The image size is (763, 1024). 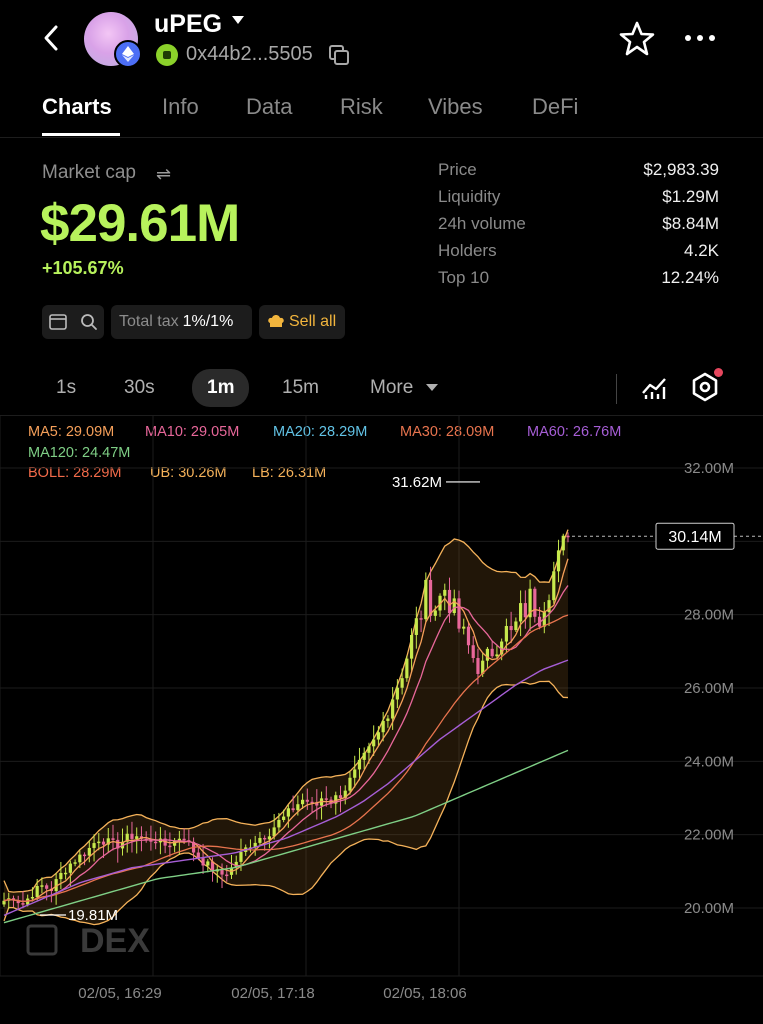 What do you see at coordinates (208, 321) in the screenshot?
I see `total-tax-value: 1%/1%` at bounding box center [208, 321].